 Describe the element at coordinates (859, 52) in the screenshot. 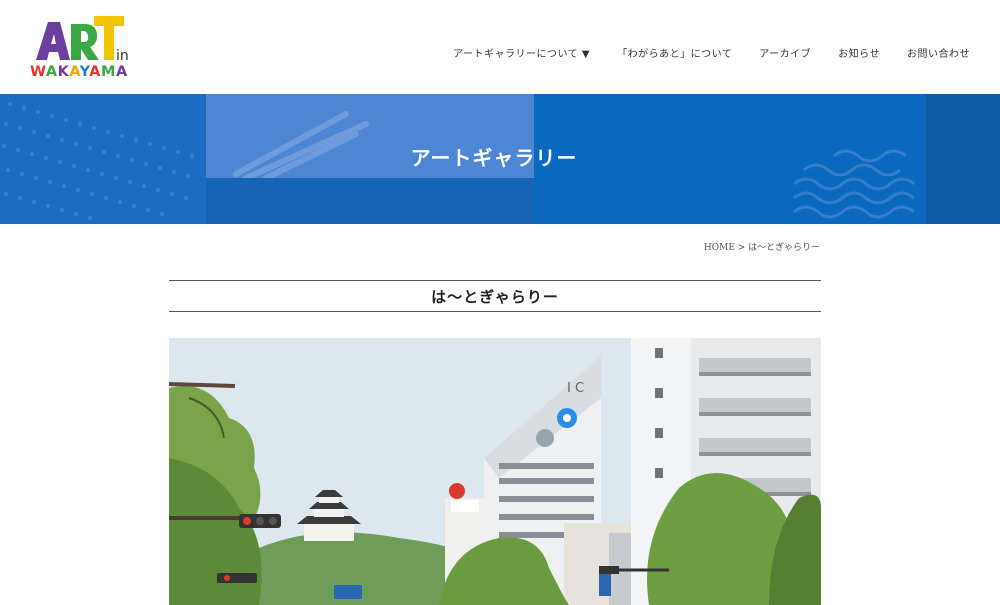

I see `nav-news: お知らせ` at that location.